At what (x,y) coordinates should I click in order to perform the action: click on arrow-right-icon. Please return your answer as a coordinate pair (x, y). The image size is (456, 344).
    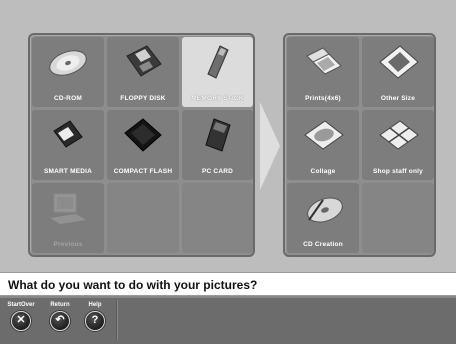
    Looking at the image, I should click on (270, 146).